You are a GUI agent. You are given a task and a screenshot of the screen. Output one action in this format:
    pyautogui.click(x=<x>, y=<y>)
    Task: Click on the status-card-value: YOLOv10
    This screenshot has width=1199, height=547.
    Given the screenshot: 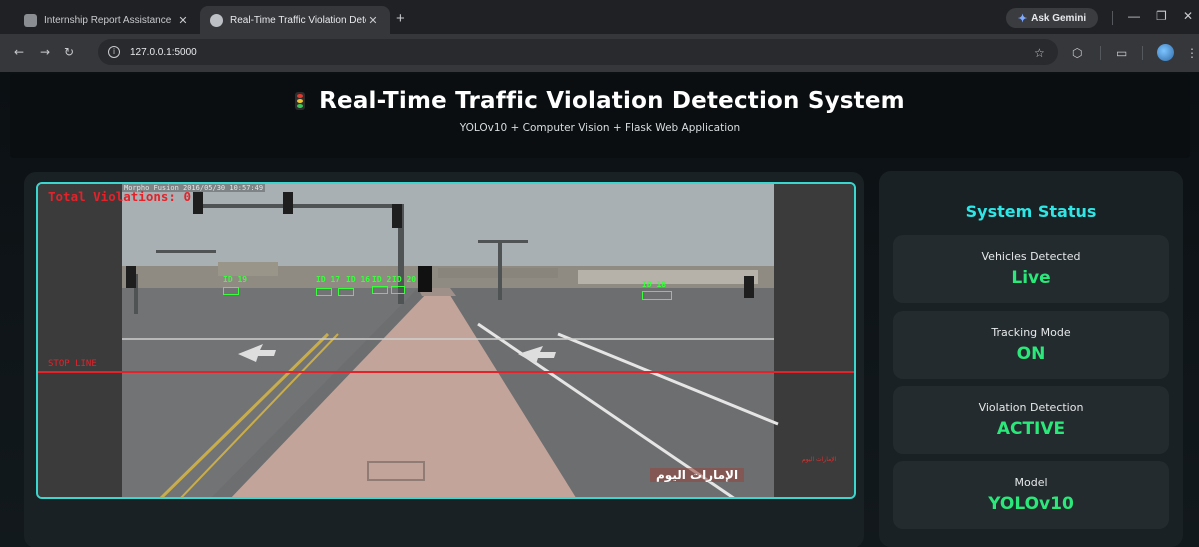 What is the action you would take?
    pyautogui.click(x=1031, y=504)
    